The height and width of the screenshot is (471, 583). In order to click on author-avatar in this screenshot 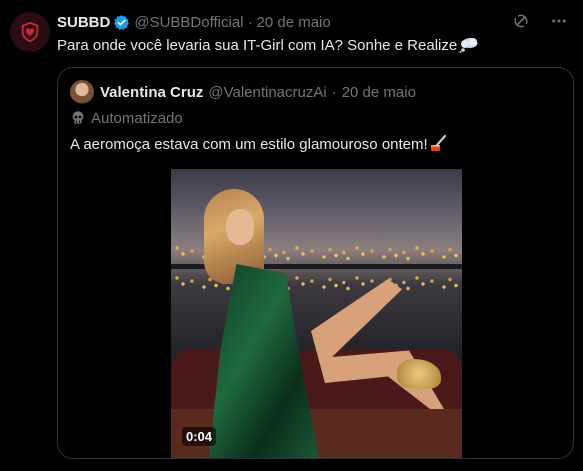, I will do `click(30, 32)`.